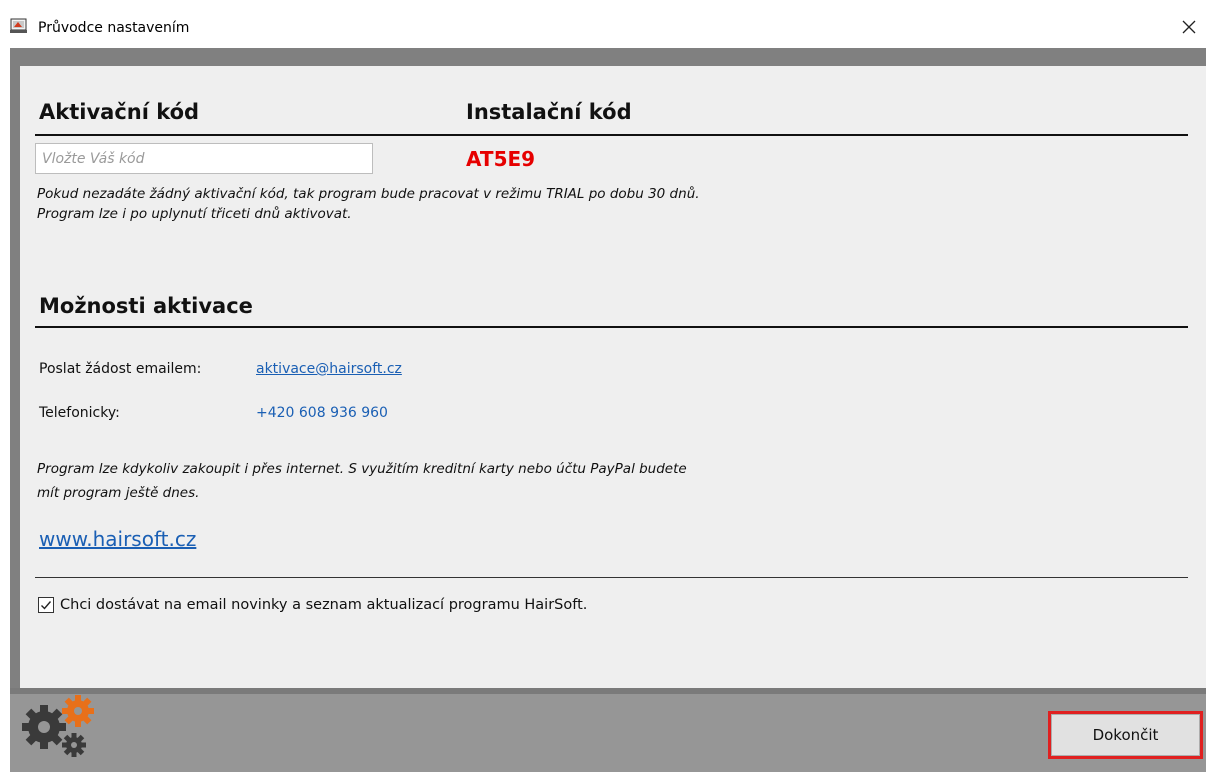 The image size is (1206, 772). Describe the element at coordinates (549, 112) in the screenshot. I see `installation-code-heading: Instalační kód` at that location.